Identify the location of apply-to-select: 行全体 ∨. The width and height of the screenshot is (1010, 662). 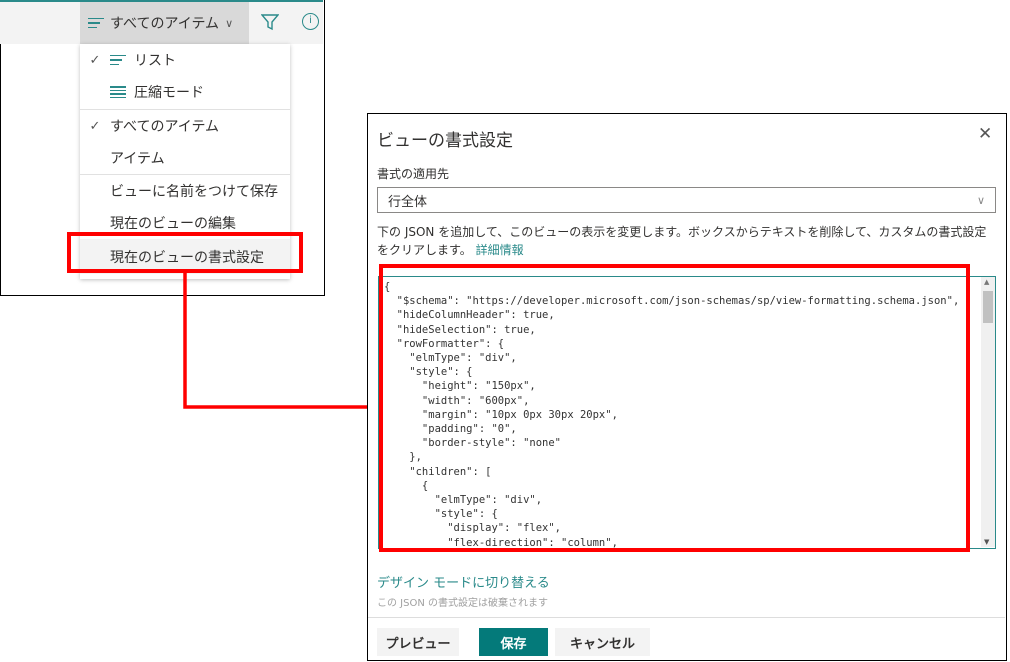
(686, 200).